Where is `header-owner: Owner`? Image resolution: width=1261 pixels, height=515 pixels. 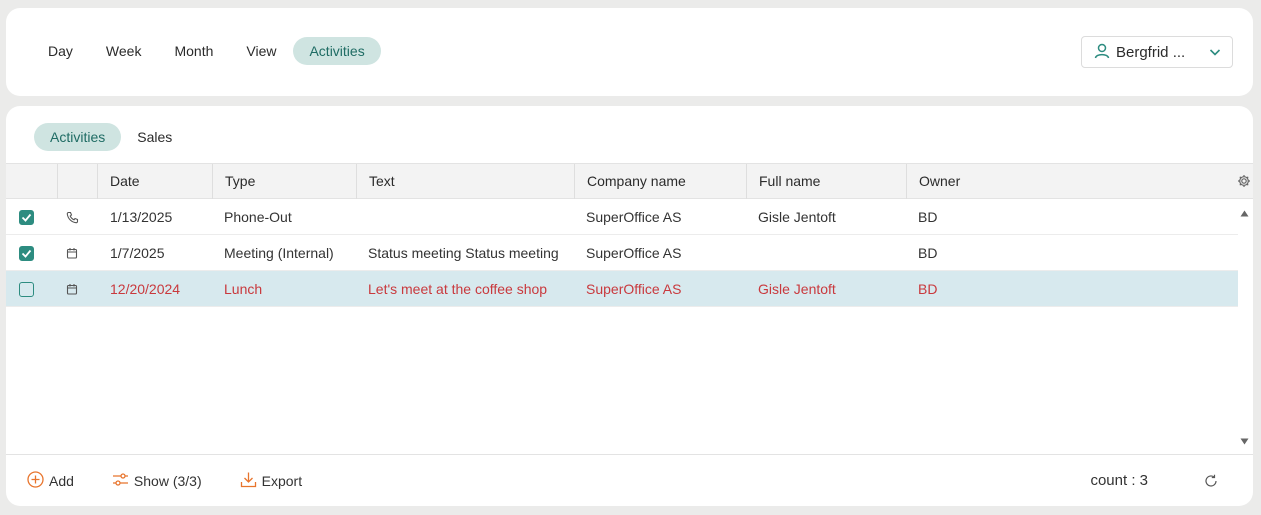
header-owner: Owner is located at coordinates (1057, 181).